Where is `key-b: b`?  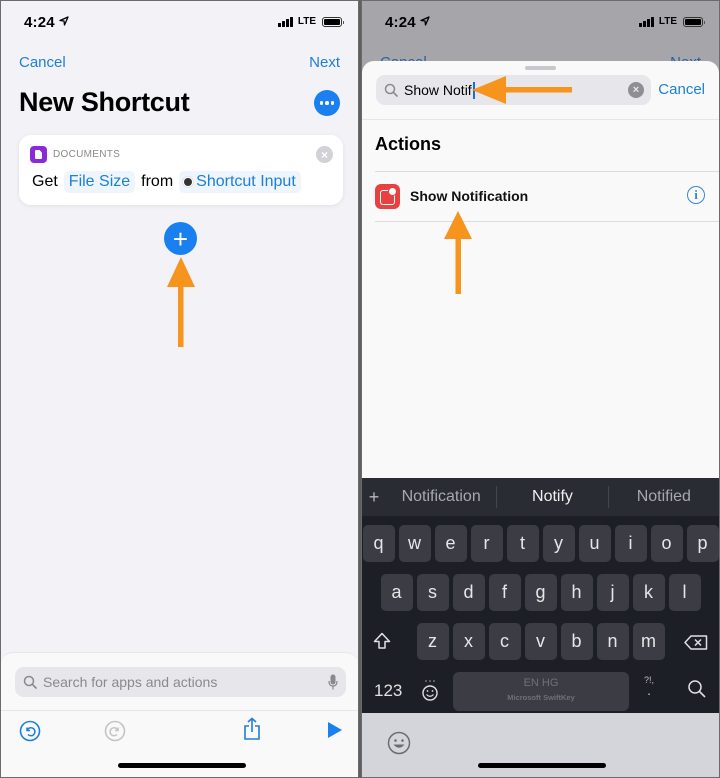
key-b: b is located at coordinates (576, 641).